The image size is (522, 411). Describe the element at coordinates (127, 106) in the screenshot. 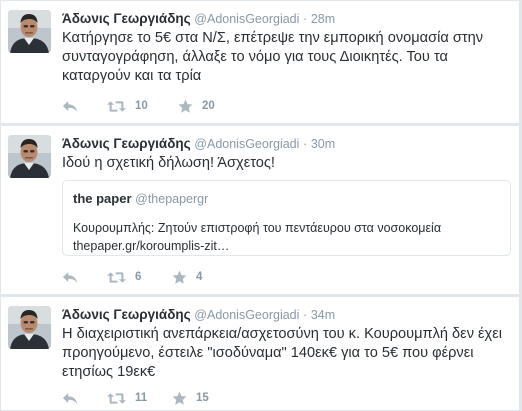

I see `retweet-button: 10` at that location.